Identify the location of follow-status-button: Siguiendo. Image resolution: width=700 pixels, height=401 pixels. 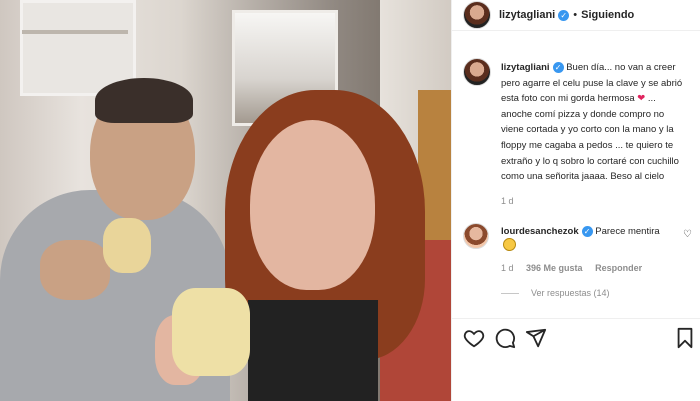
(607, 15).